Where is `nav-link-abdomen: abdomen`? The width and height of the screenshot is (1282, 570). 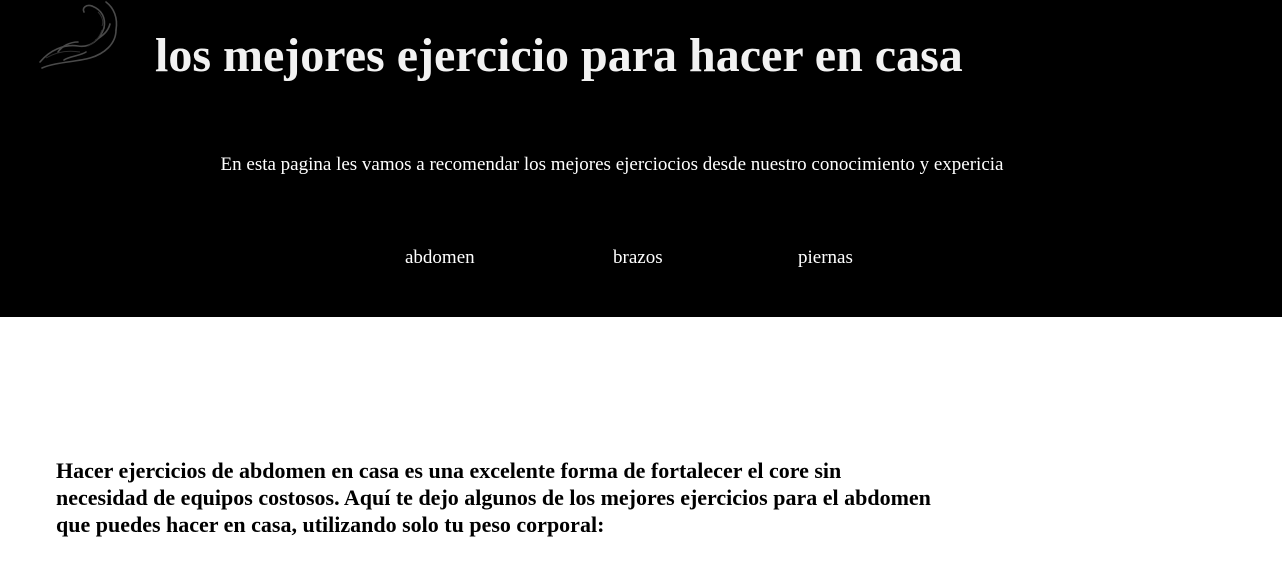
nav-link-abdomen: abdomen is located at coordinates (440, 258).